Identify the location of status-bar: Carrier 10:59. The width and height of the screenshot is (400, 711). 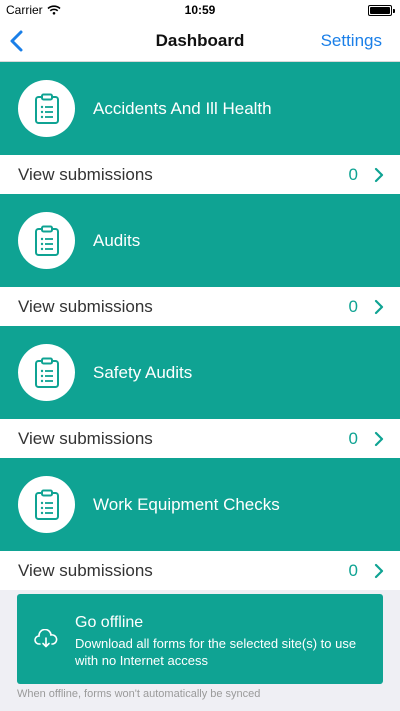
(200, 10).